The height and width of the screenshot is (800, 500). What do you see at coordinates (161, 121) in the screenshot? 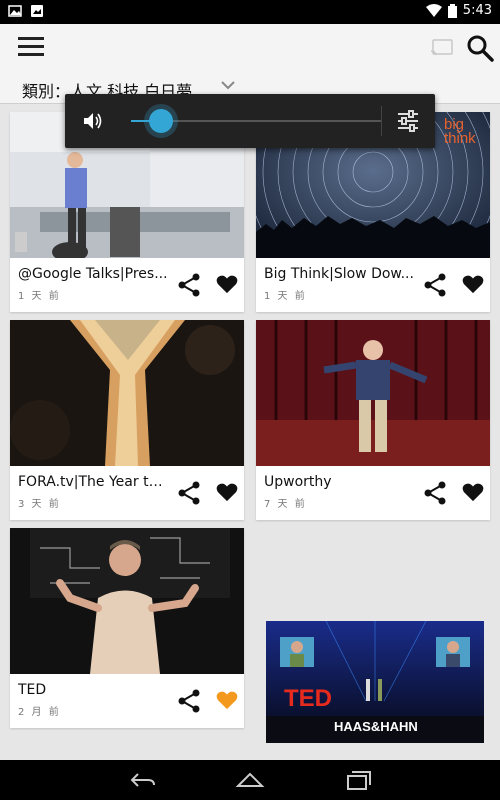
I see `volume-thumb` at bounding box center [161, 121].